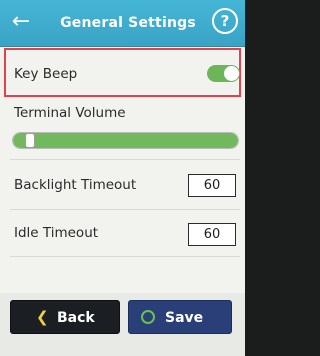 Image resolution: width=320 pixels, height=356 pixels. What do you see at coordinates (75, 185) in the screenshot?
I see `backlight-timeout-label: Backlight Timeout` at bounding box center [75, 185].